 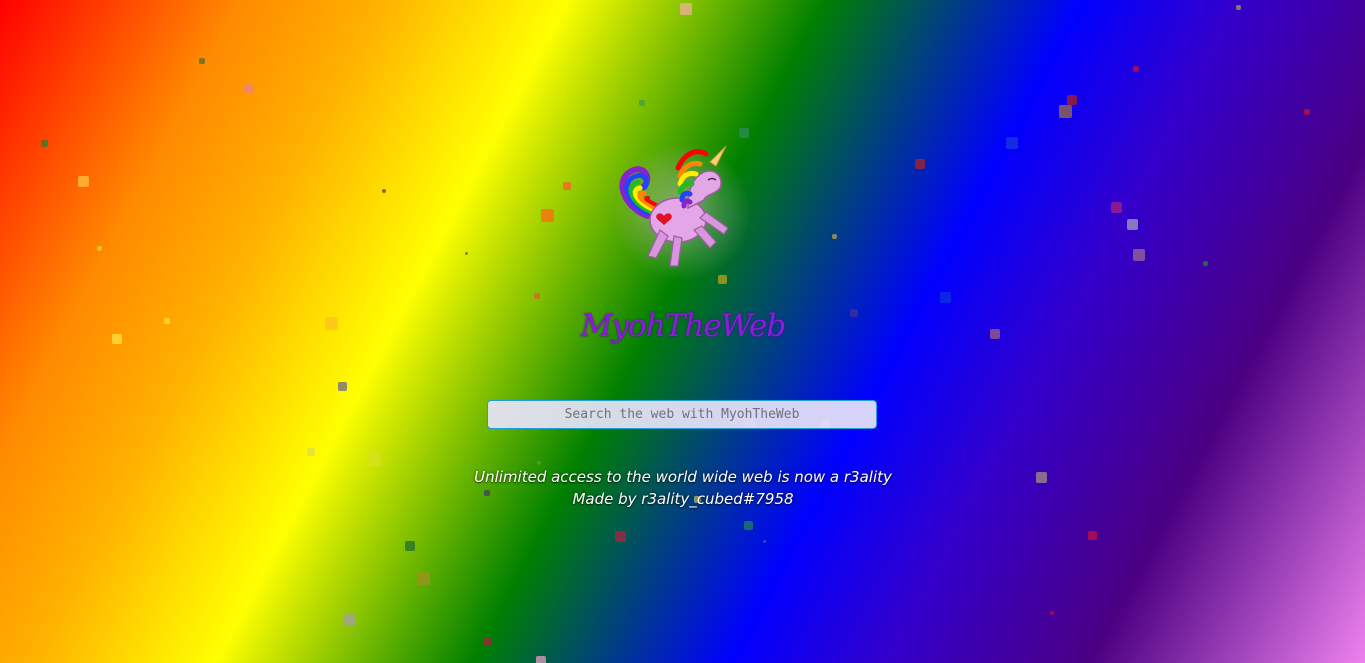 I want to click on search-input, so click(x=682, y=414).